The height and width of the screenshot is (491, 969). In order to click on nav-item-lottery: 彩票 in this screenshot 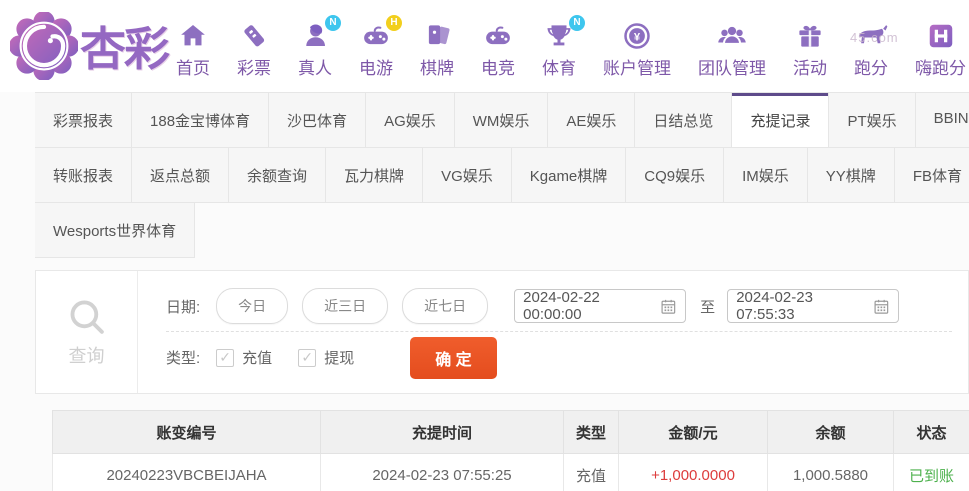, I will do `click(254, 46)`.